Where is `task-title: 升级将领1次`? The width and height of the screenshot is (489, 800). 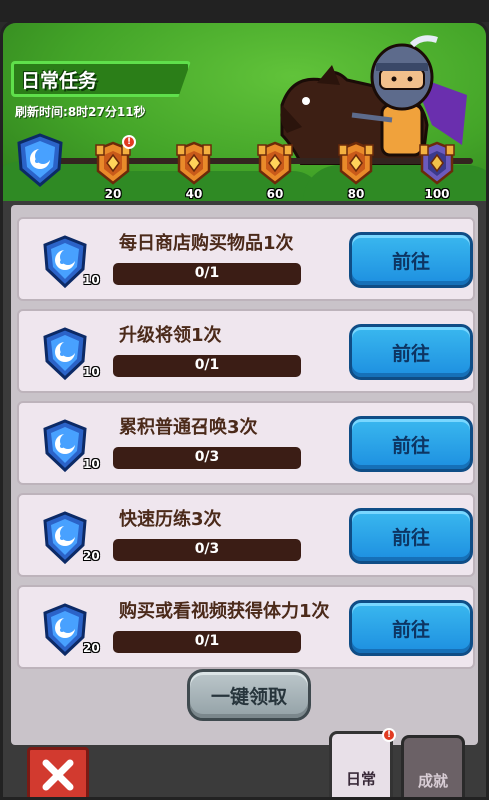
task-title: 升级将领1次 is located at coordinates (170, 335).